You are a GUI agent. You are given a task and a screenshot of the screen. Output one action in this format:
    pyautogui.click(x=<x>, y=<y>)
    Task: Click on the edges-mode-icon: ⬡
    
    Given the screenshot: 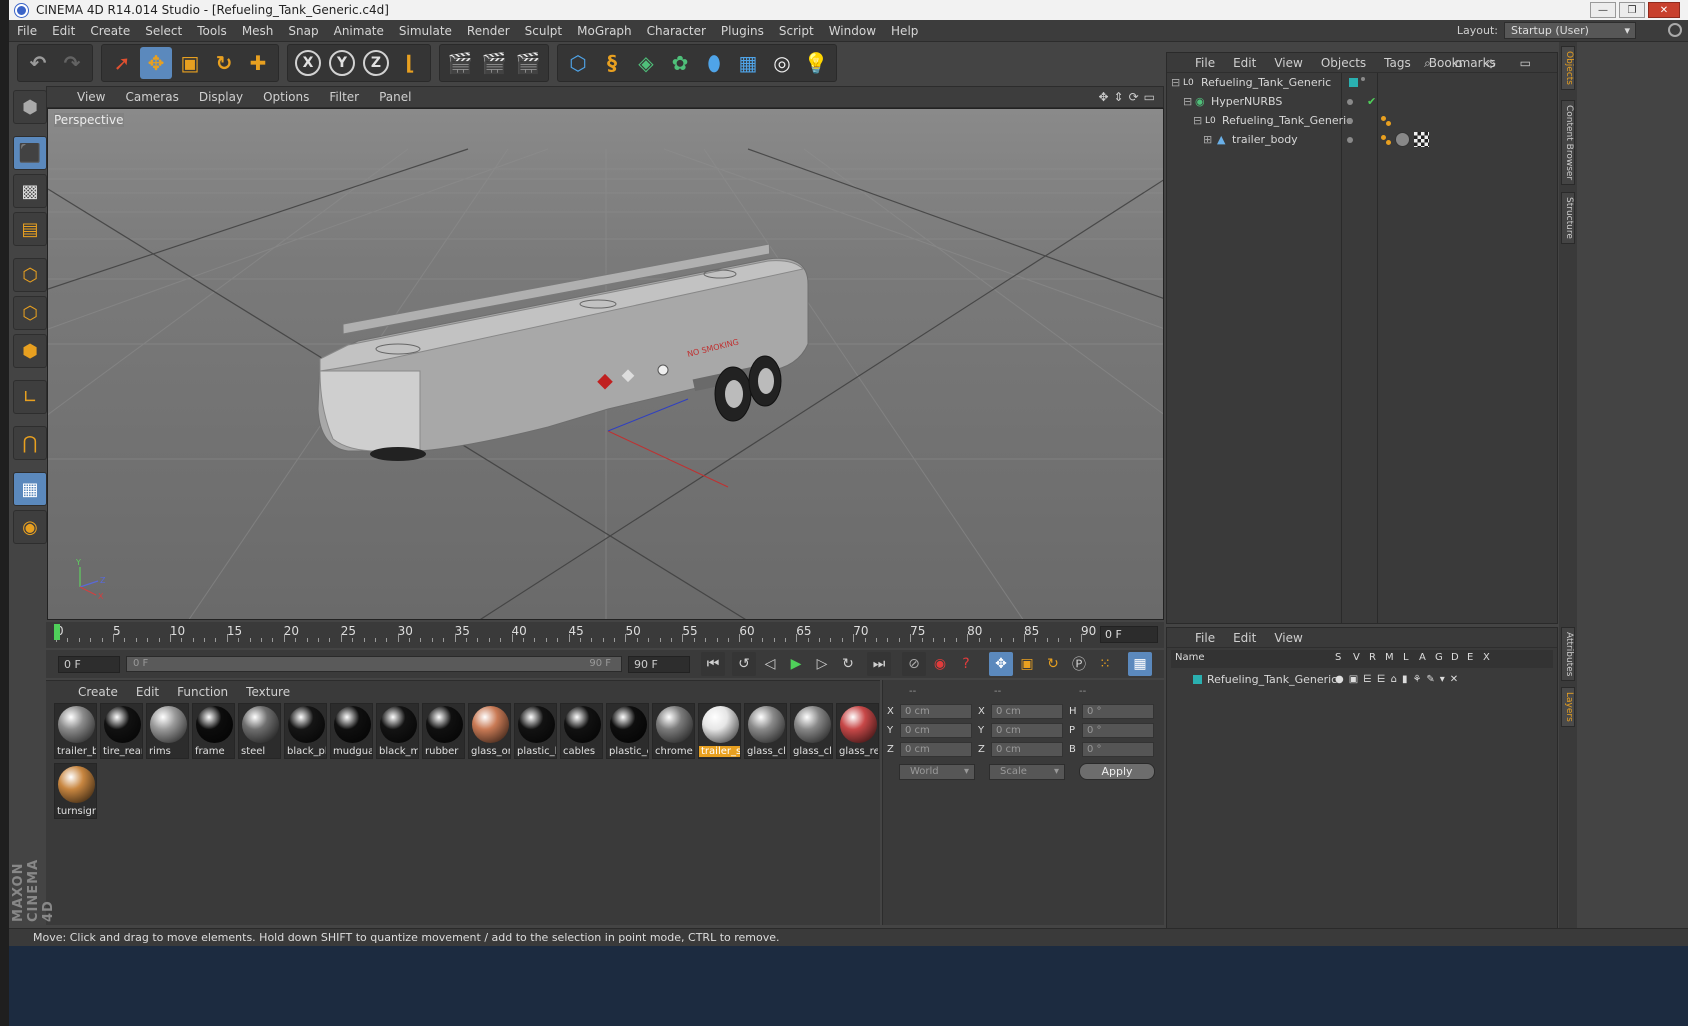 What is the action you would take?
    pyautogui.click(x=30, y=313)
    